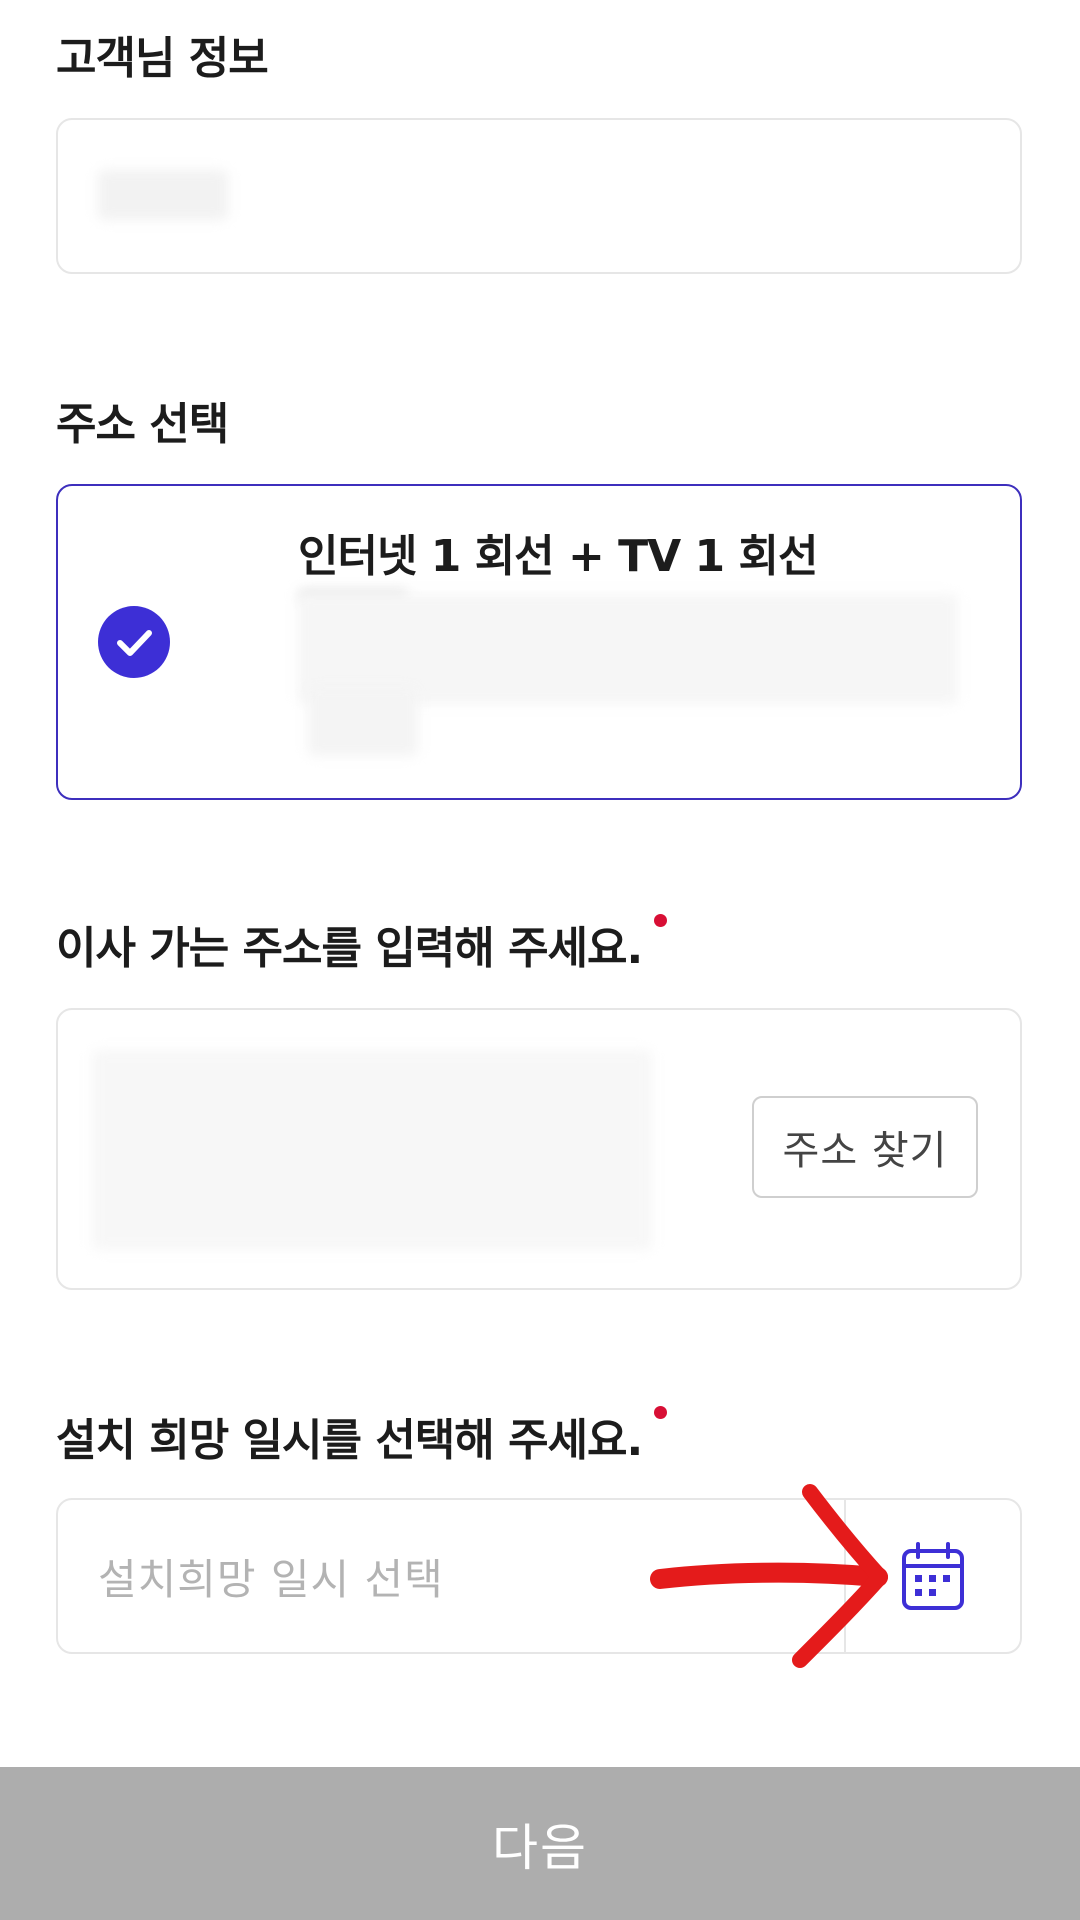  Describe the element at coordinates (142, 424) in the screenshot. I see `address-select-title: 주소 선택` at that location.